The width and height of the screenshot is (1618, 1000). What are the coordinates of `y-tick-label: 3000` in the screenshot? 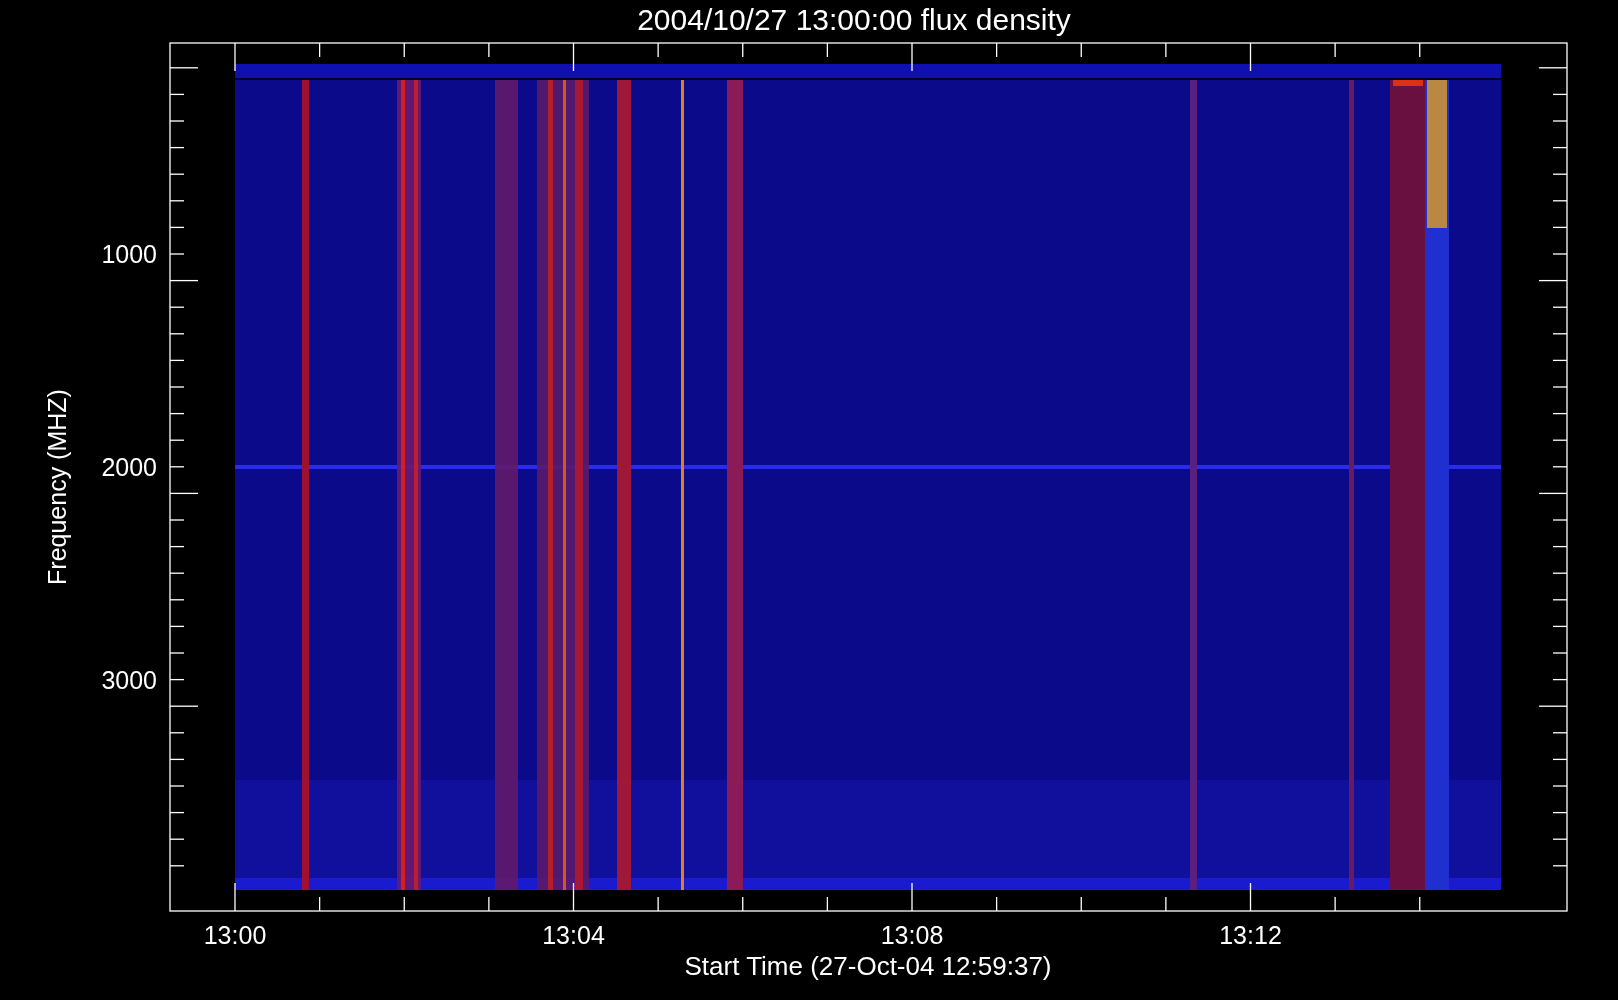 It's located at (129, 680).